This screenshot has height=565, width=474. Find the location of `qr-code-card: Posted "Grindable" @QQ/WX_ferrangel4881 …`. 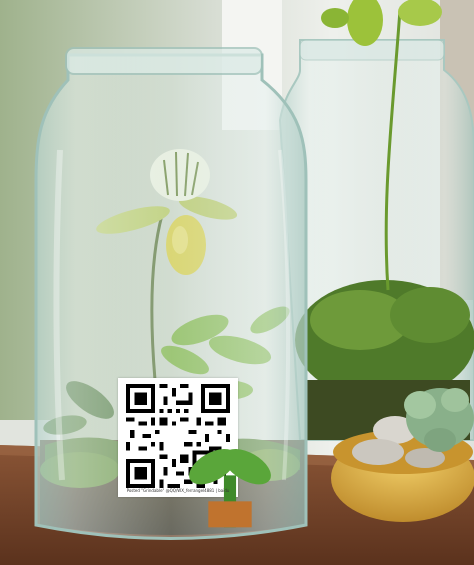

qr-code-card: Posted "Grindable" @QQ/WX_ferrangel4881 … is located at coordinates (194, 453).